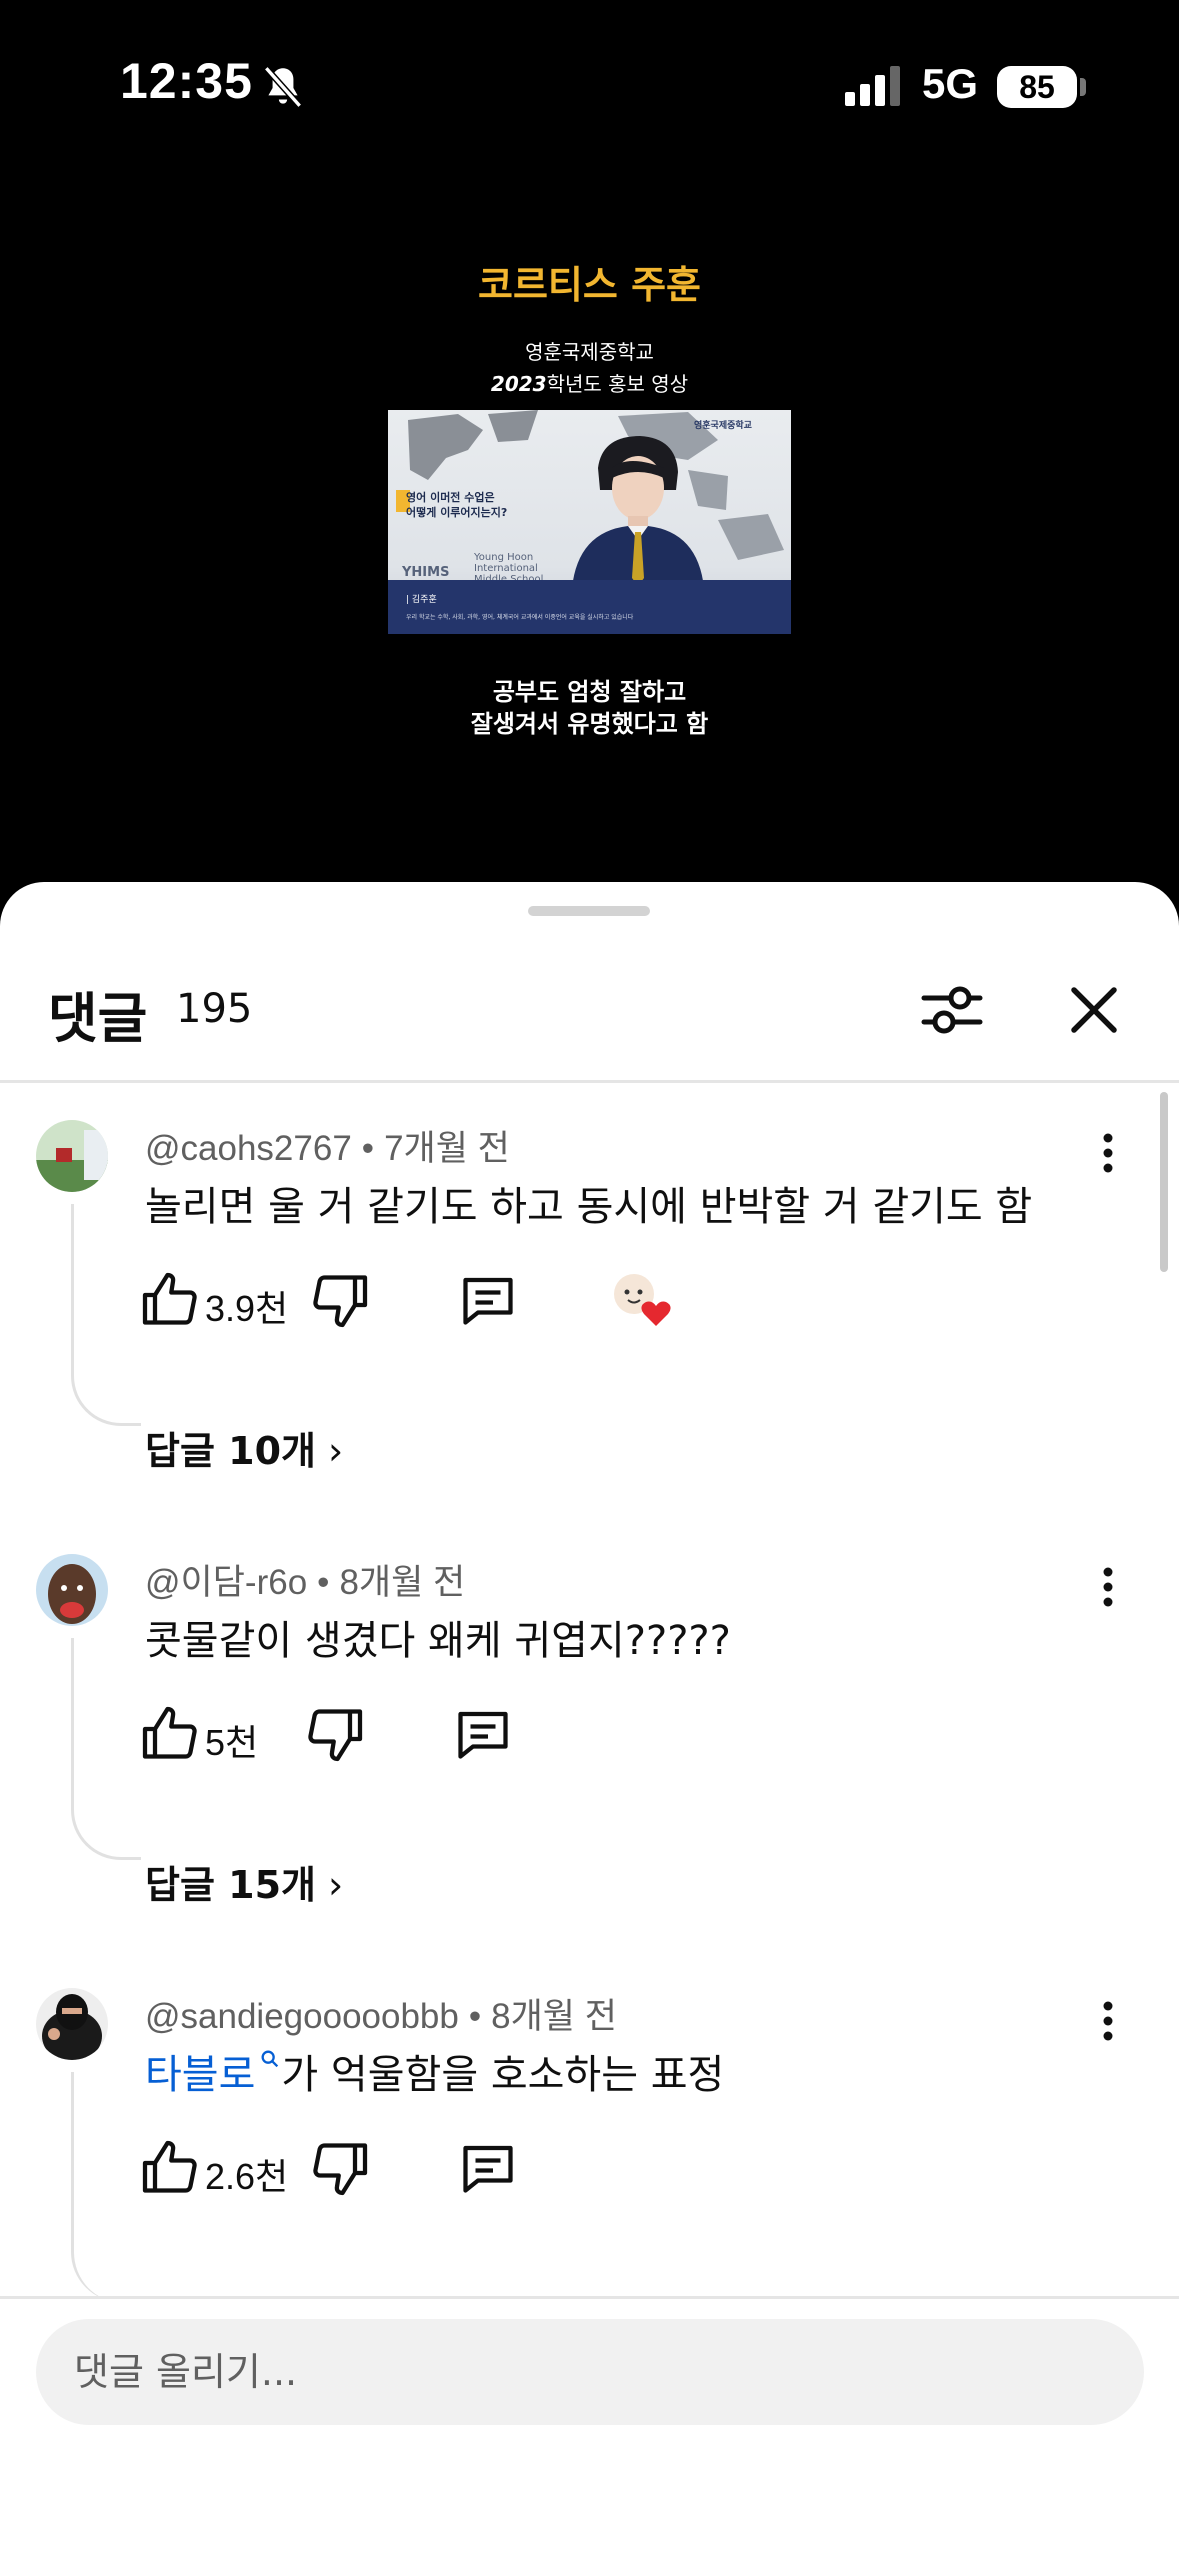  Describe the element at coordinates (434, 2071) in the screenshot. I see `comment-text: 타블로 가 억울함을 호소하는 표정` at that location.